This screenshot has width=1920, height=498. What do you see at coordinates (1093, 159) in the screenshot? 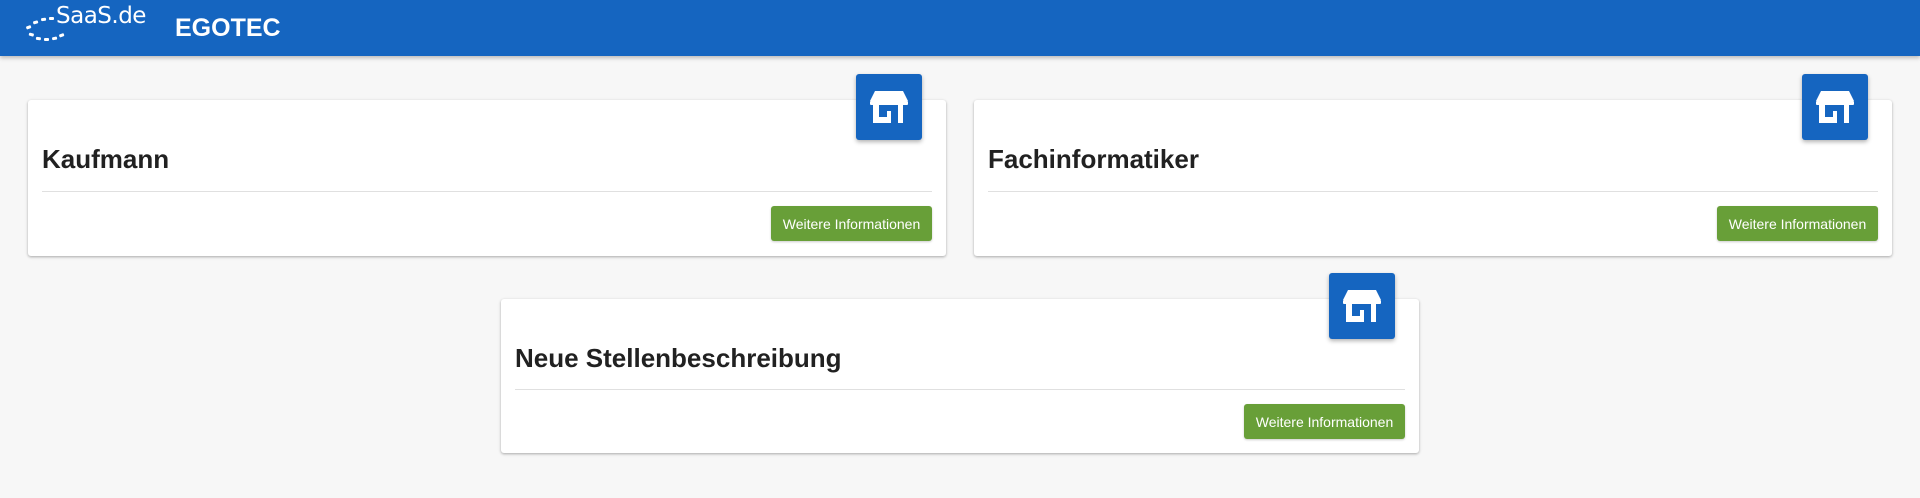
I see `card-title: Fachinformatiker` at bounding box center [1093, 159].